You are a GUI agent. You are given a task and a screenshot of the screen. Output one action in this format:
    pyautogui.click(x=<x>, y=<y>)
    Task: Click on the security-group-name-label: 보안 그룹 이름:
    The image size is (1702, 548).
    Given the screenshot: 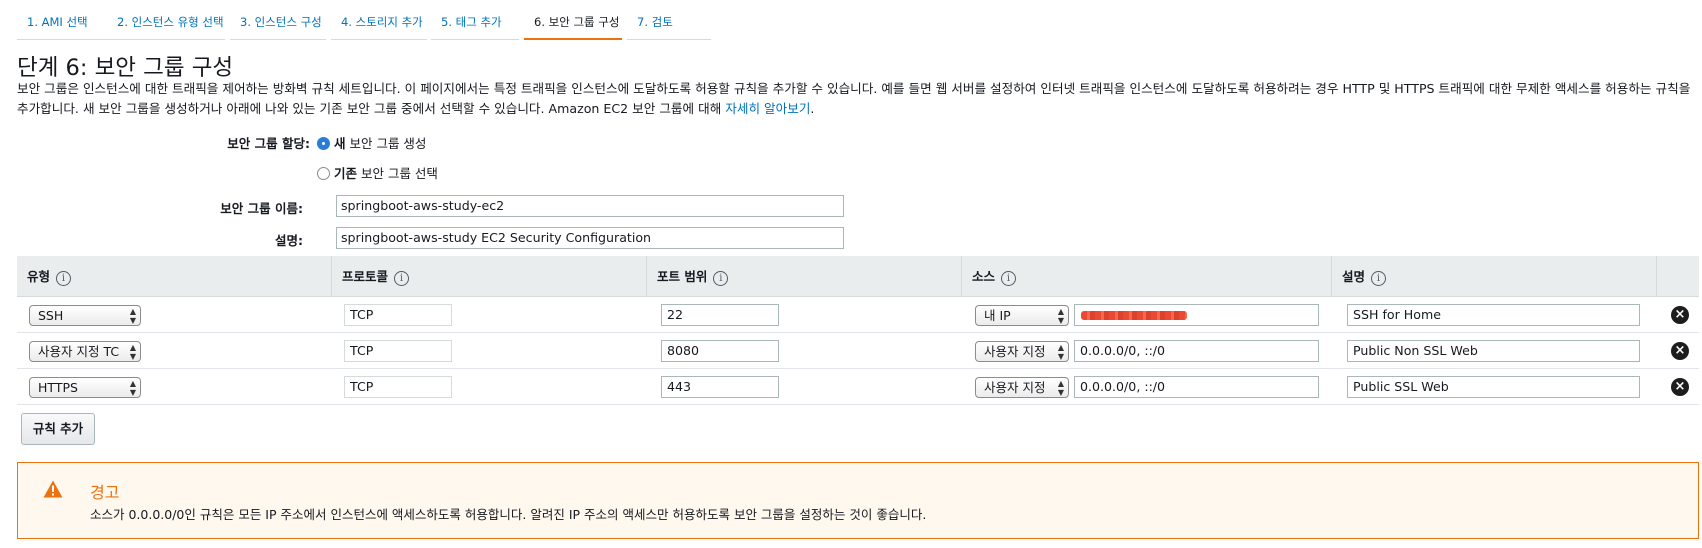 What is the action you would take?
    pyautogui.click(x=261, y=208)
    